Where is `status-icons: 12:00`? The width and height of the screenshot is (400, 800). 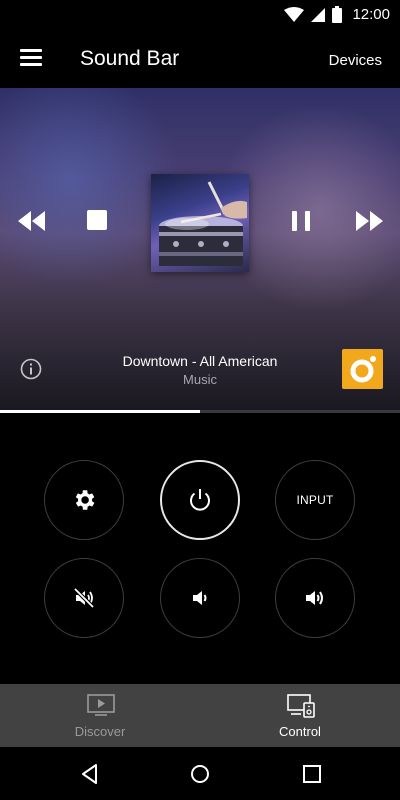 status-icons: 12:00 is located at coordinates (337, 14).